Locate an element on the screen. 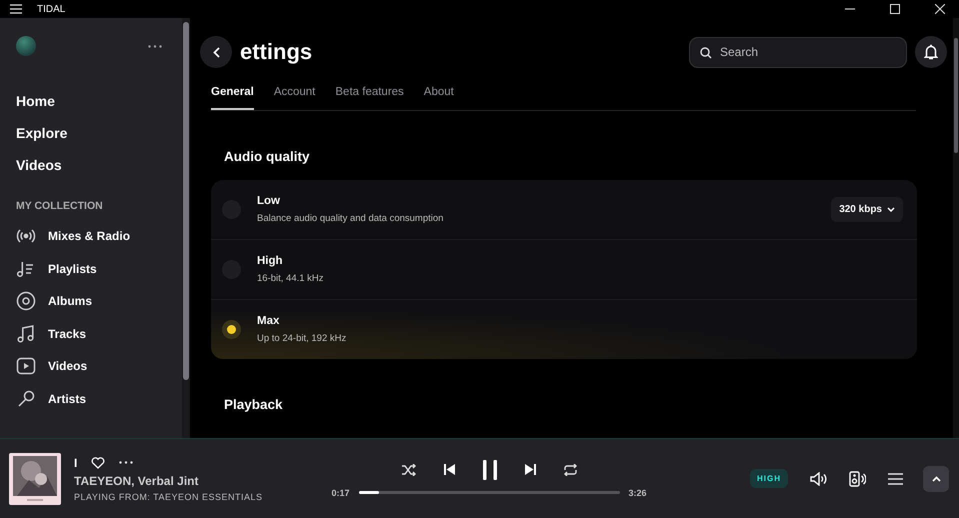  elapsed-time: 0:17 is located at coordinates (340, 493).